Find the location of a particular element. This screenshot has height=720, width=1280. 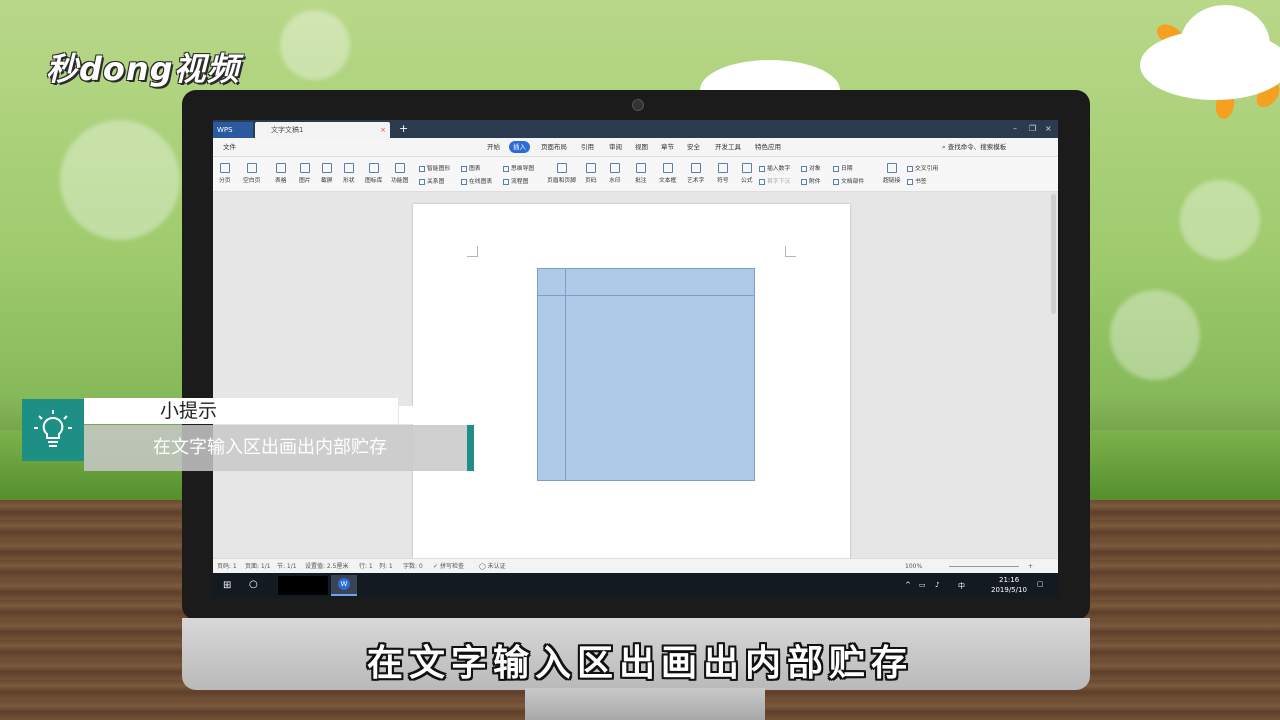

close-icon: × is located at coordinates (383, 130).